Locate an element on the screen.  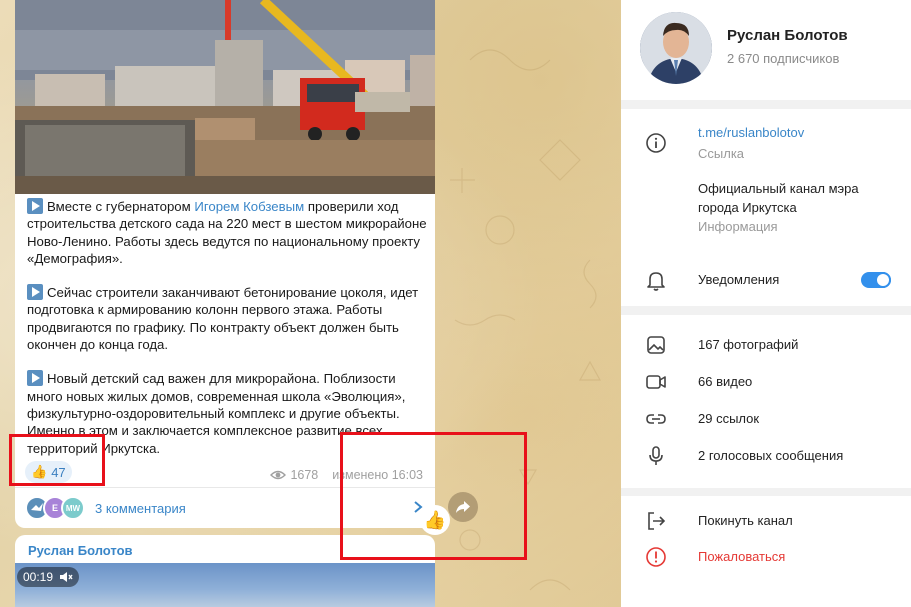
voice-count: 2 голосовых сообщения is located at coordinates (771, 455).